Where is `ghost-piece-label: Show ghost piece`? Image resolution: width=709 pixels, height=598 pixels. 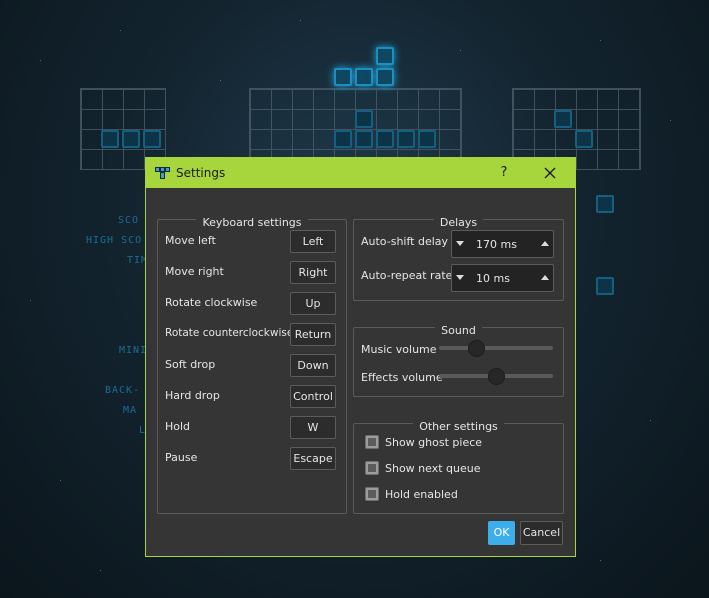
ghost-piece-label: Show ghost piece is located at coordinates (433, 442).